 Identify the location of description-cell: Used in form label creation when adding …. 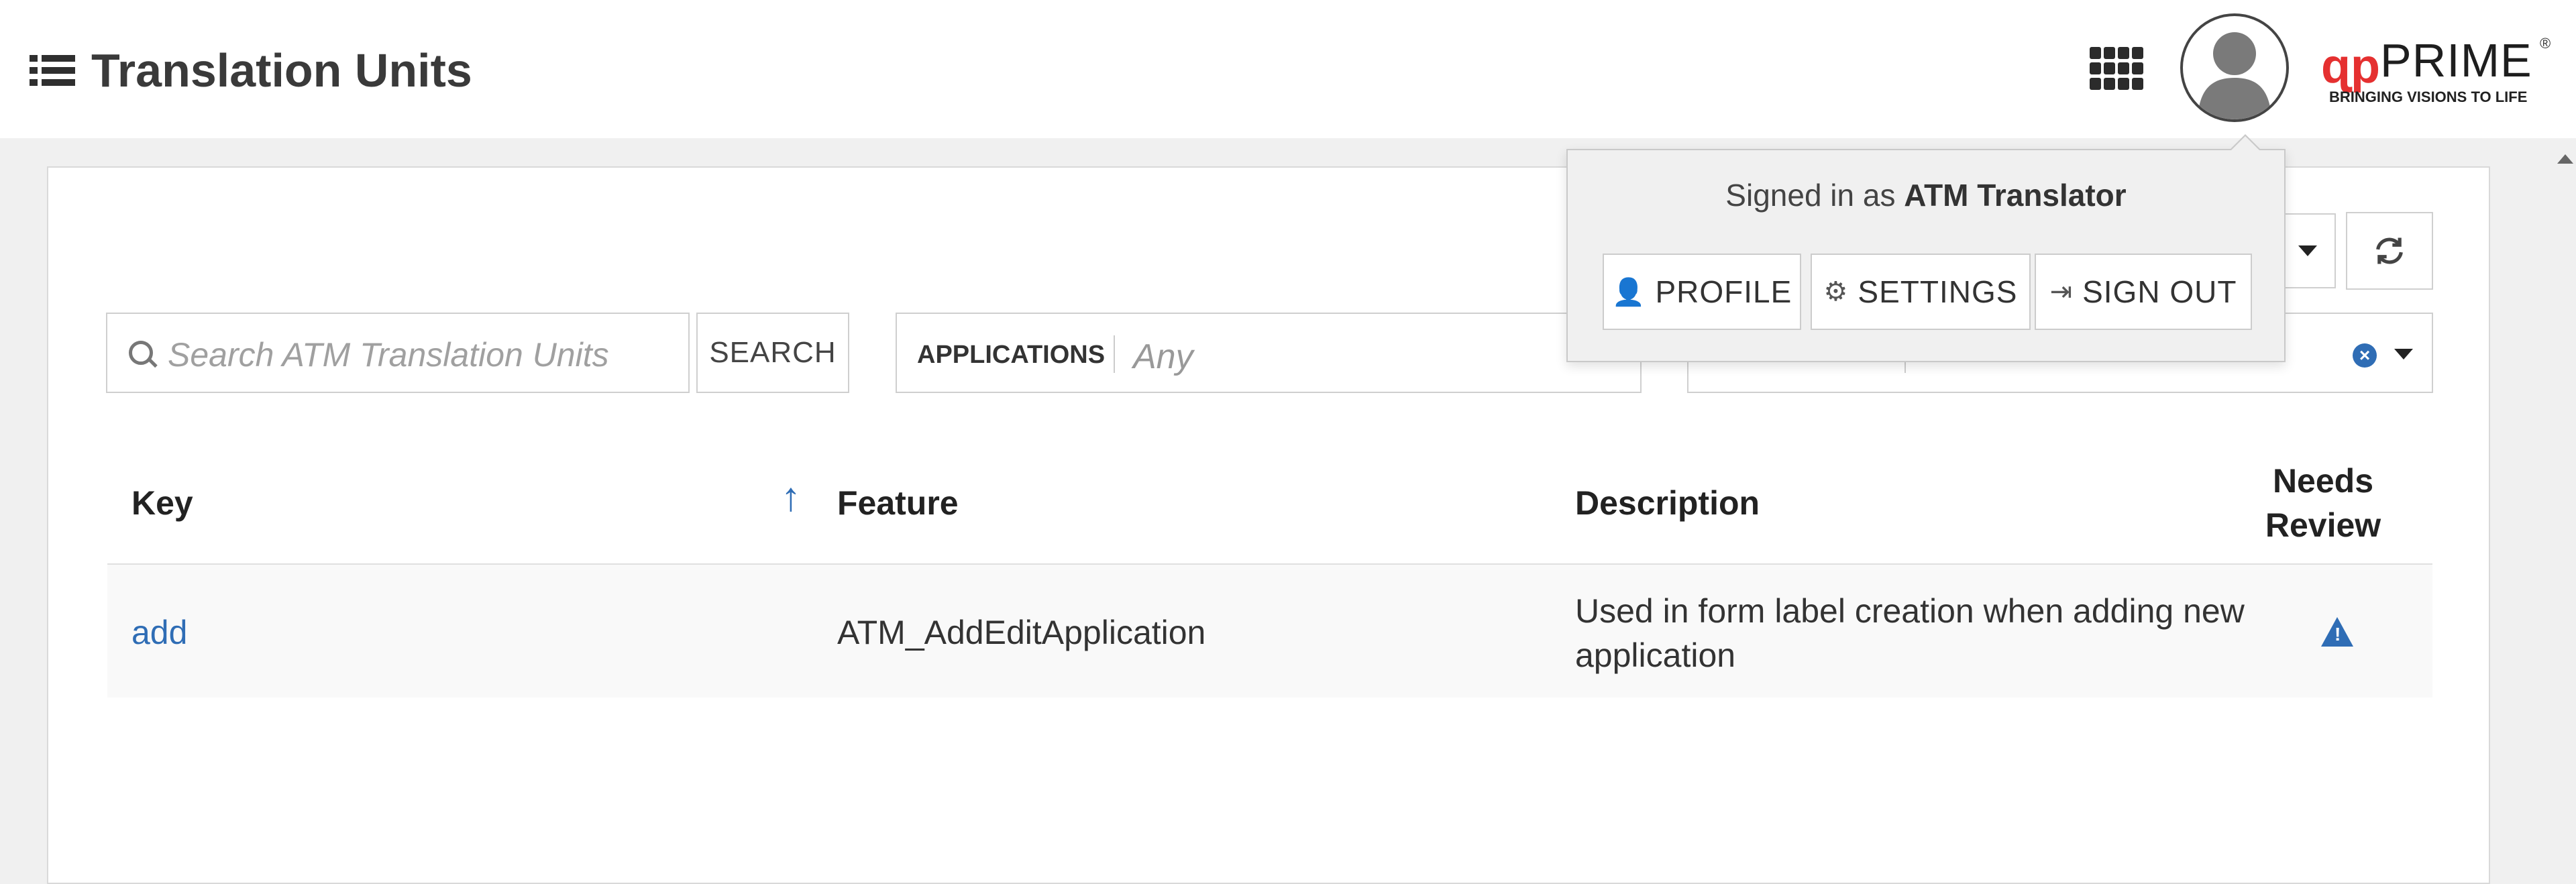
(1910, 633).